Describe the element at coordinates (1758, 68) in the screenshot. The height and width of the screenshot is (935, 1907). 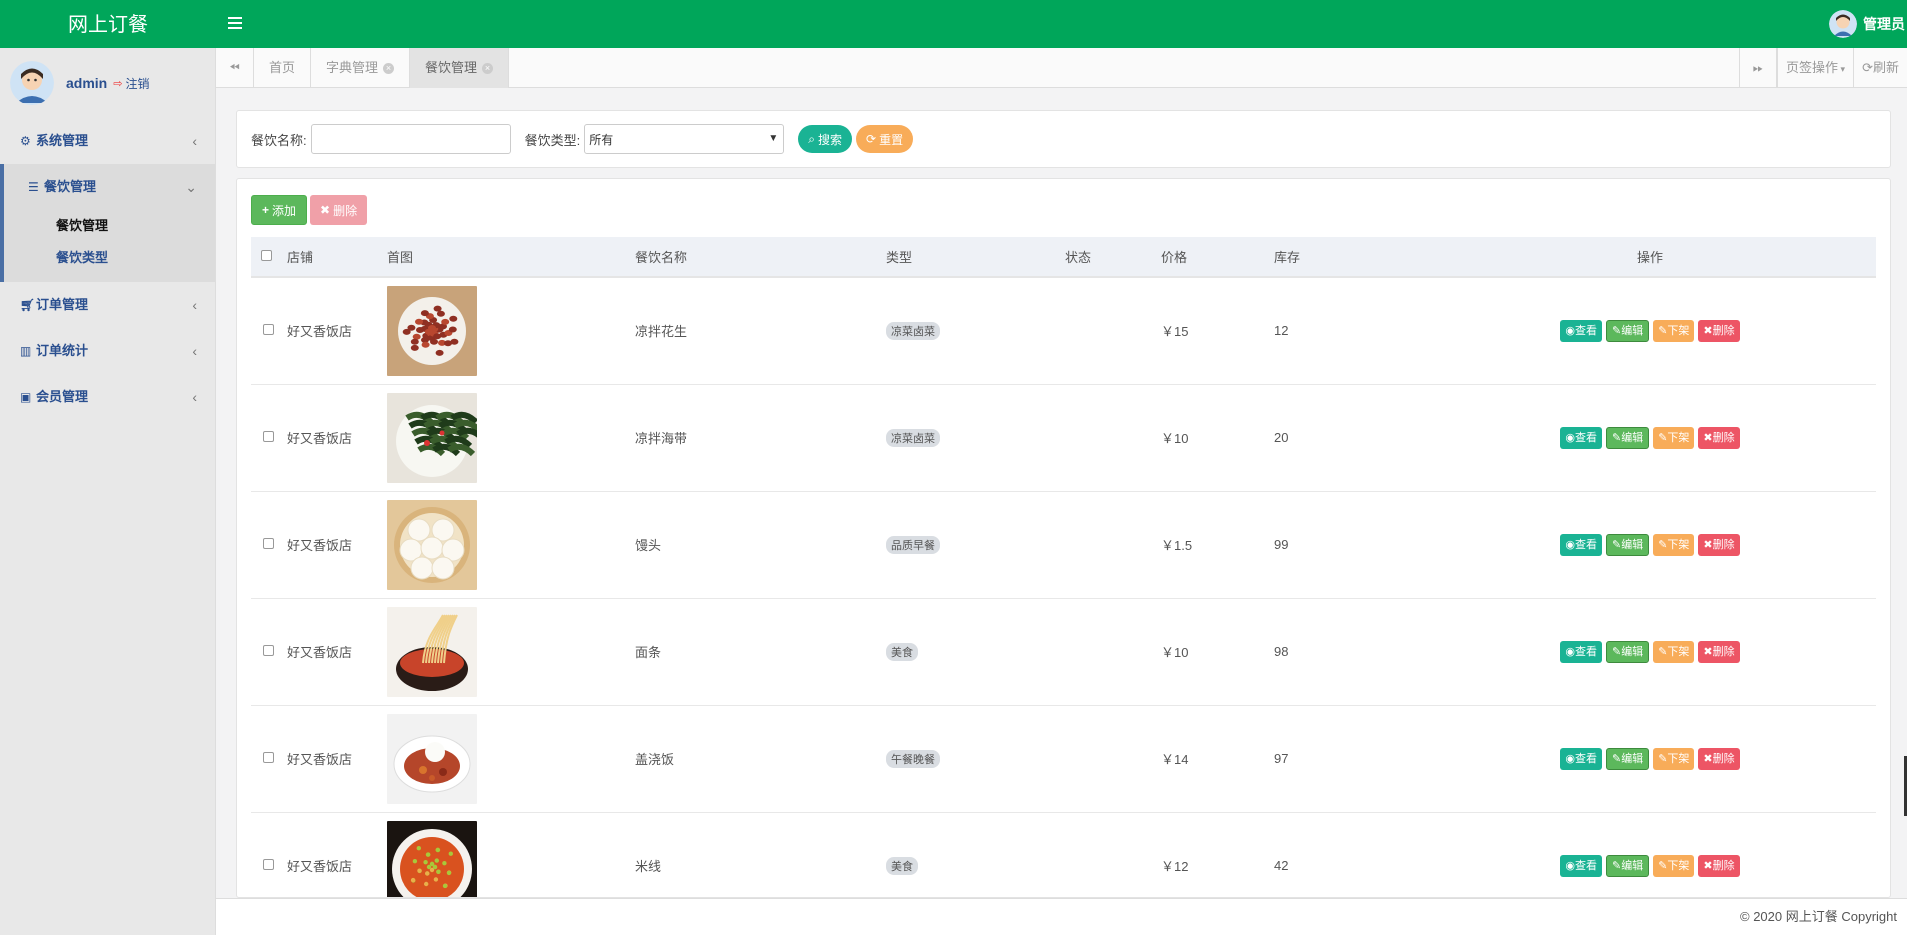
I see `tabs-scroll-right-button: ⏩︎` at that location.